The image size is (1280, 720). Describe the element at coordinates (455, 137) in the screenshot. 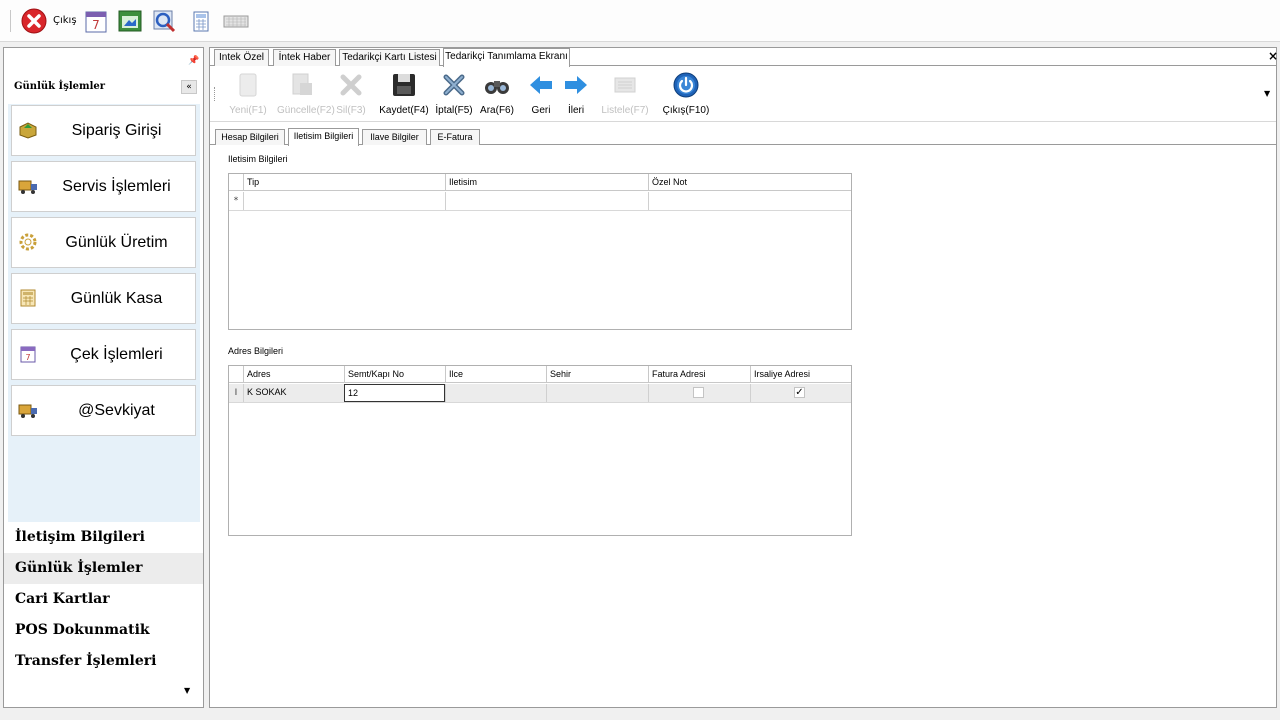

I see `subtab-efatura: E-Fatura` at that location.